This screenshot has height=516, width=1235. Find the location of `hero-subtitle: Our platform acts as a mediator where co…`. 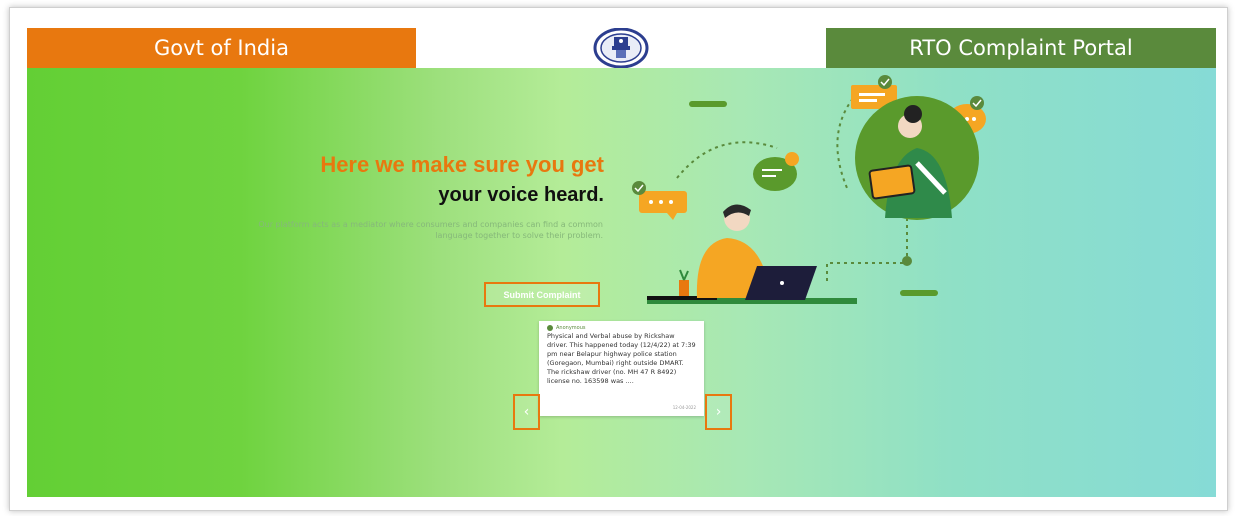

hero-subtitle: Our platform acts as a mediator where co… is located at coordinates (430, 230).